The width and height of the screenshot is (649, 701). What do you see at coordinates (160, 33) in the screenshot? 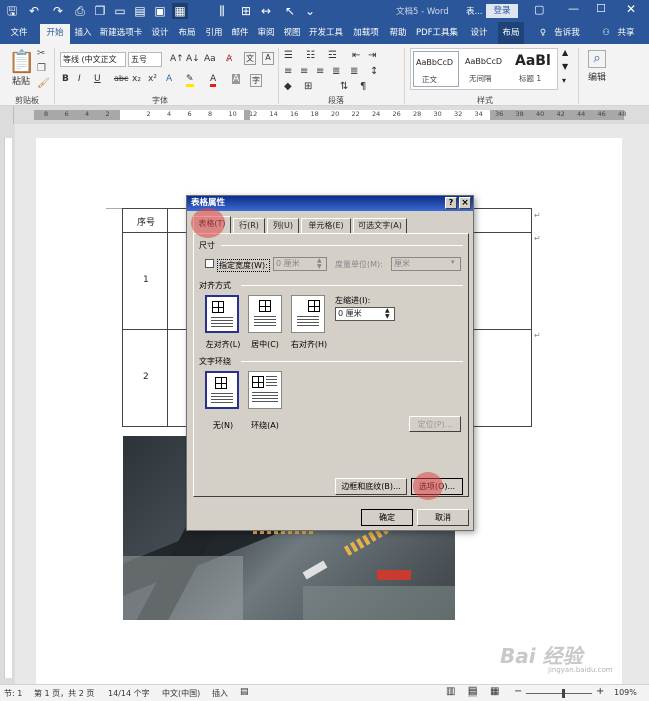
I see `tab-design: 设计` at bounding box center [160, 33].